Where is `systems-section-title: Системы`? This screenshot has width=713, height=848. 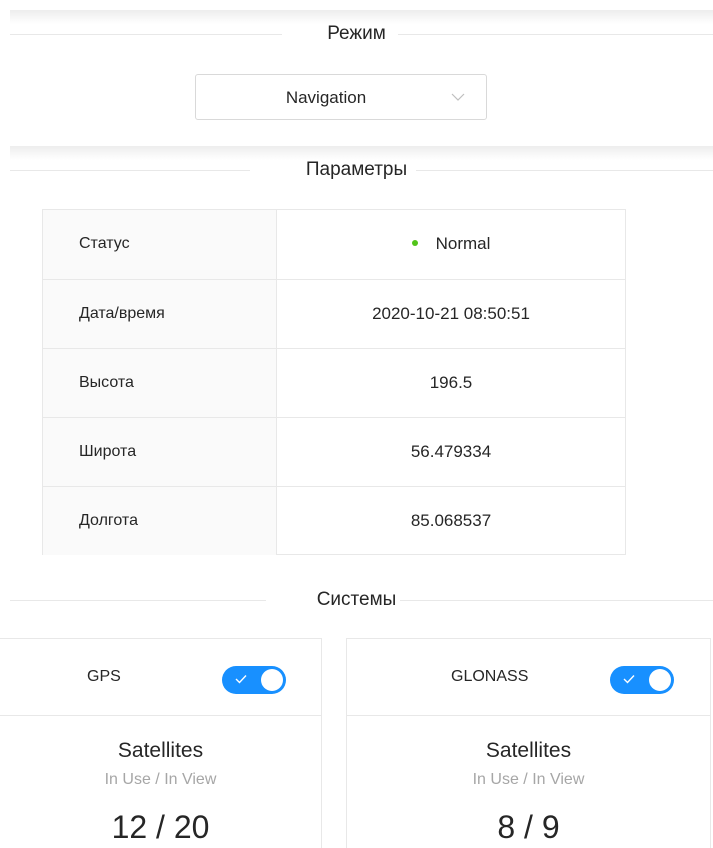 systems-section-title: Системы is located at coordinates (356, 599).